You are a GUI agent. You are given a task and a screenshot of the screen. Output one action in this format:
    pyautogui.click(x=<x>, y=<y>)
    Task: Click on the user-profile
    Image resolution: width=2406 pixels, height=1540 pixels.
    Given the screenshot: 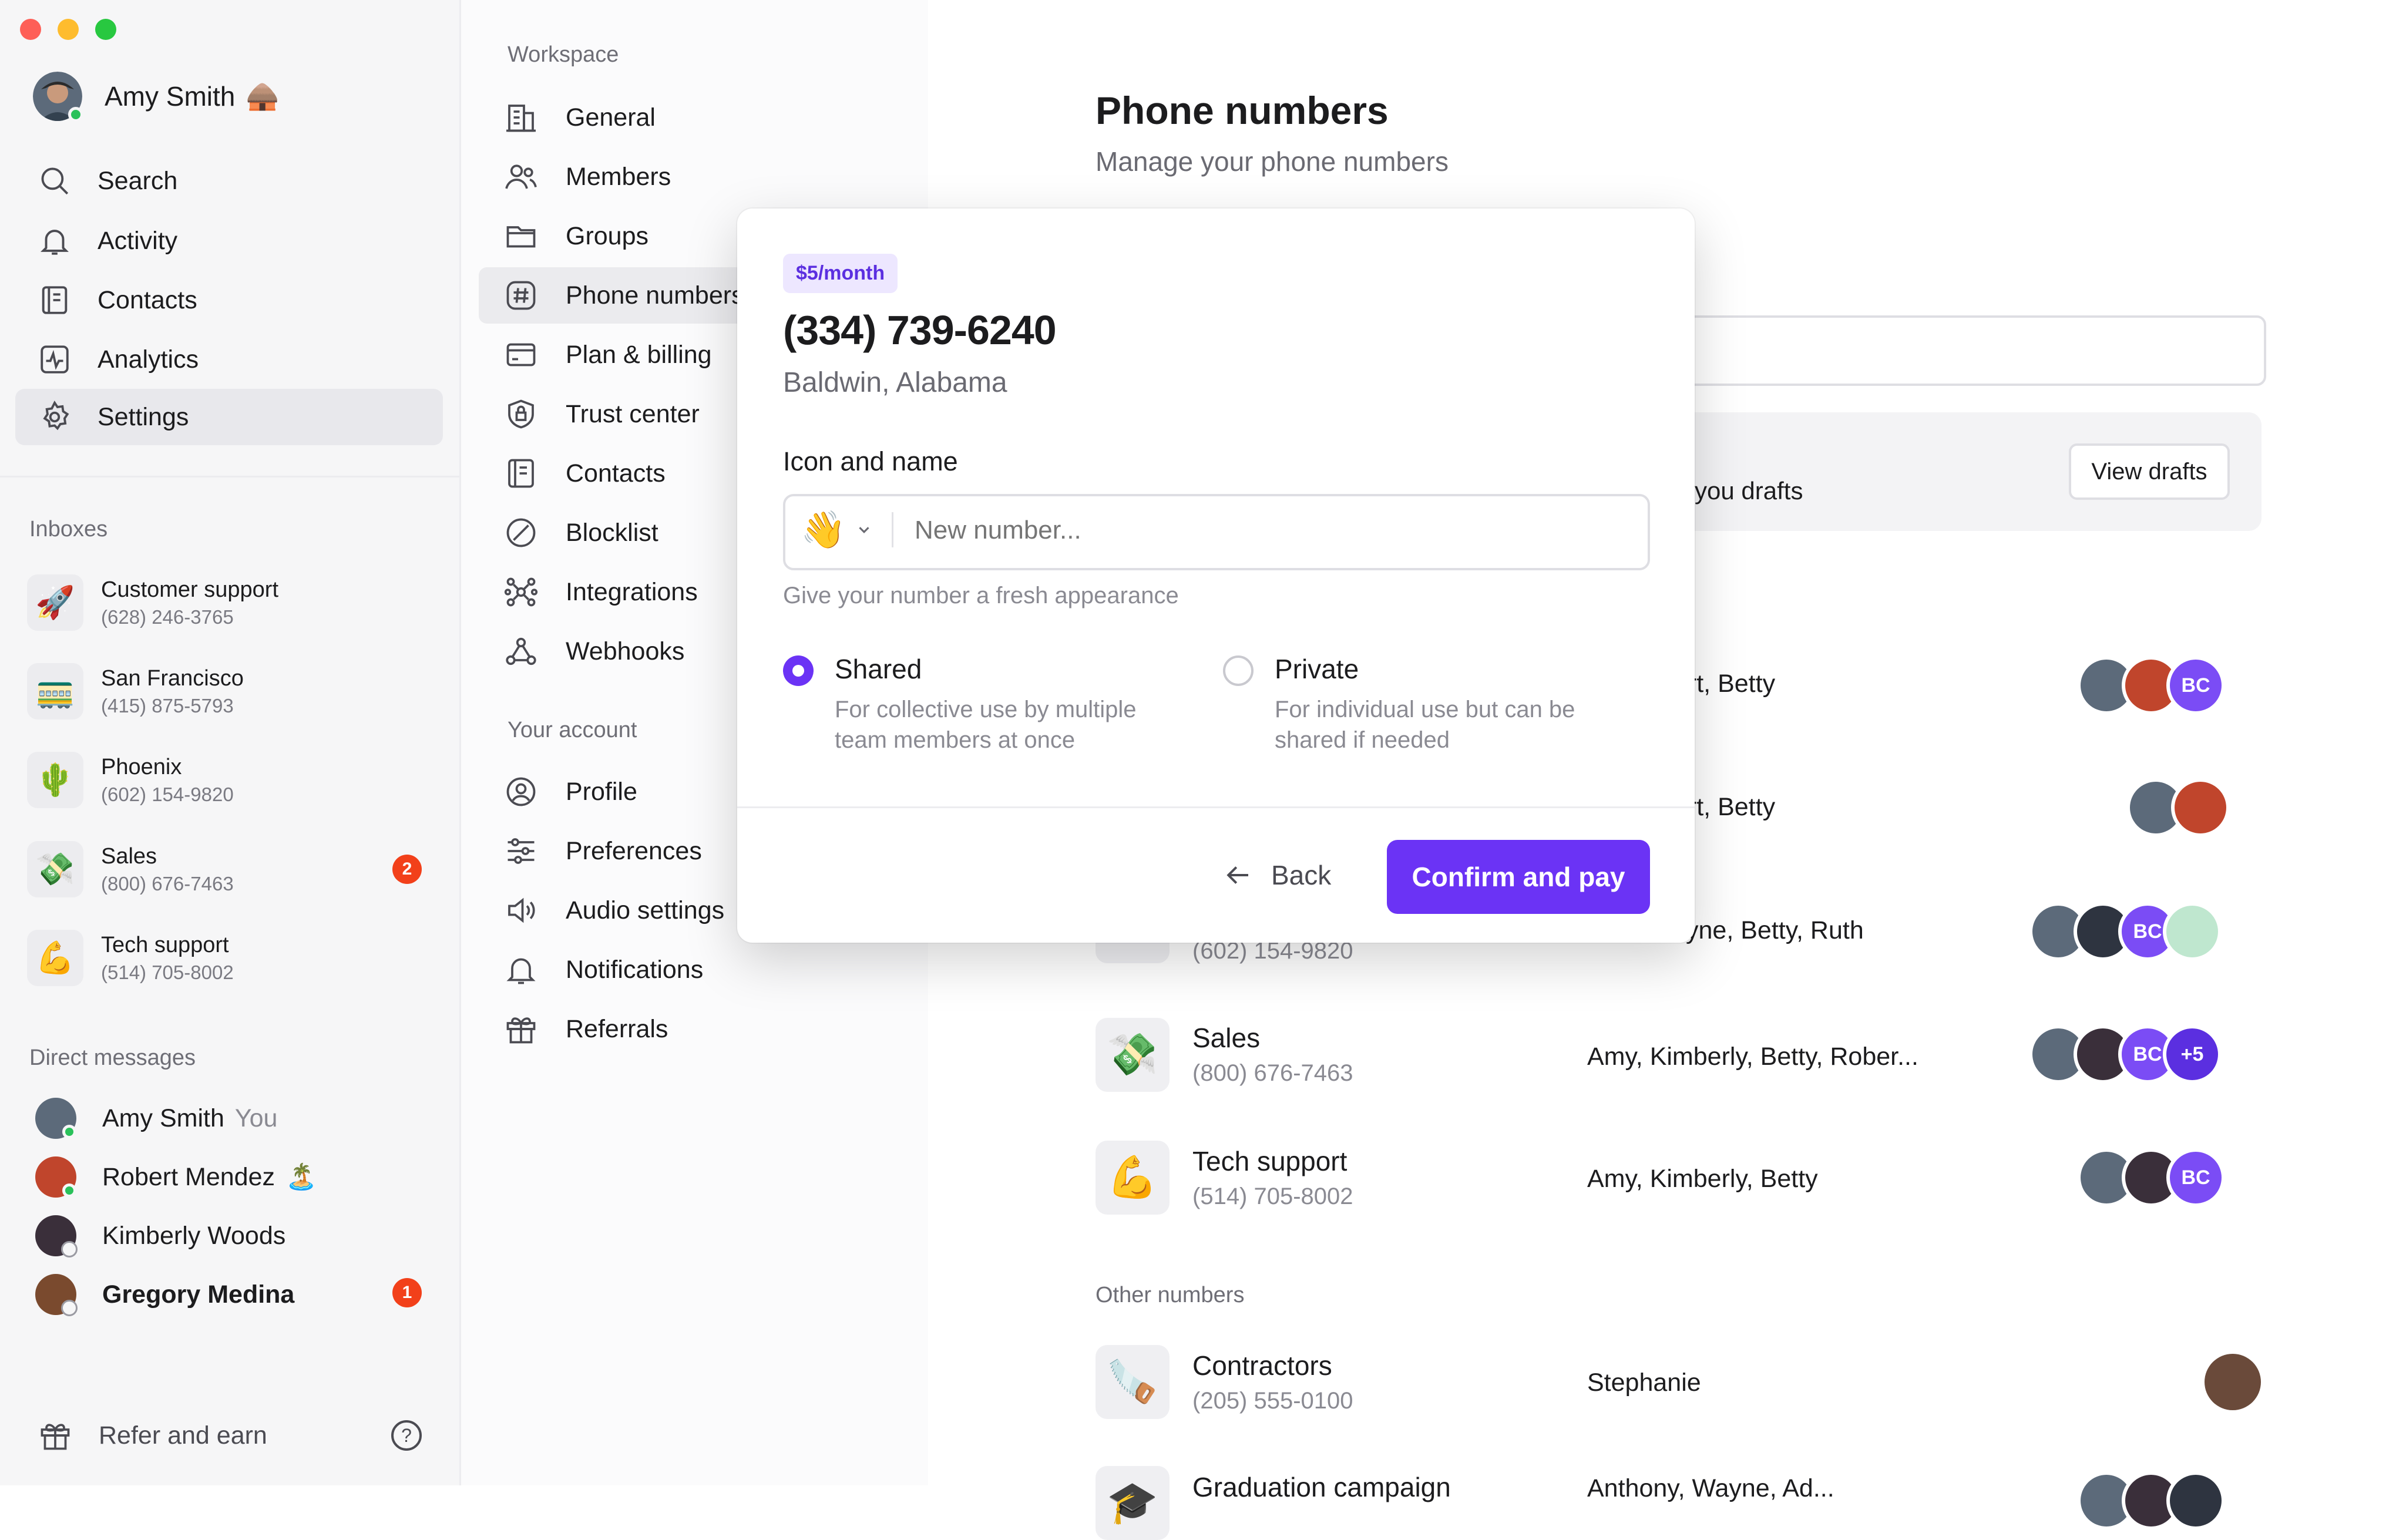 What is the action you would take?
    pyautogui.click(x=58, y=97)
    